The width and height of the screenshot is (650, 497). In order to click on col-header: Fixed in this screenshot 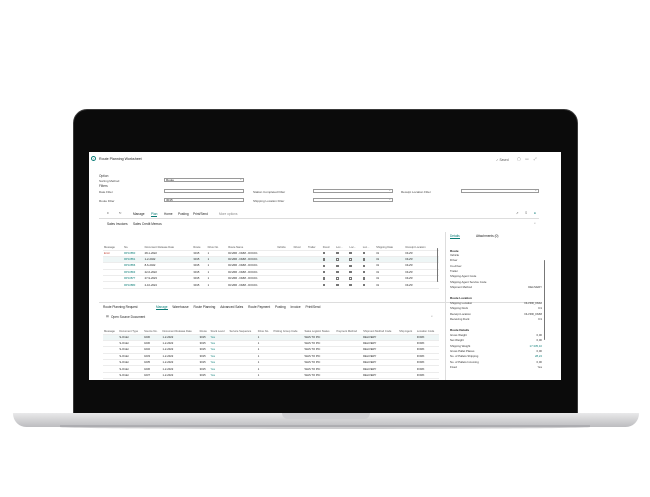, I will do `click(328, 241)`.